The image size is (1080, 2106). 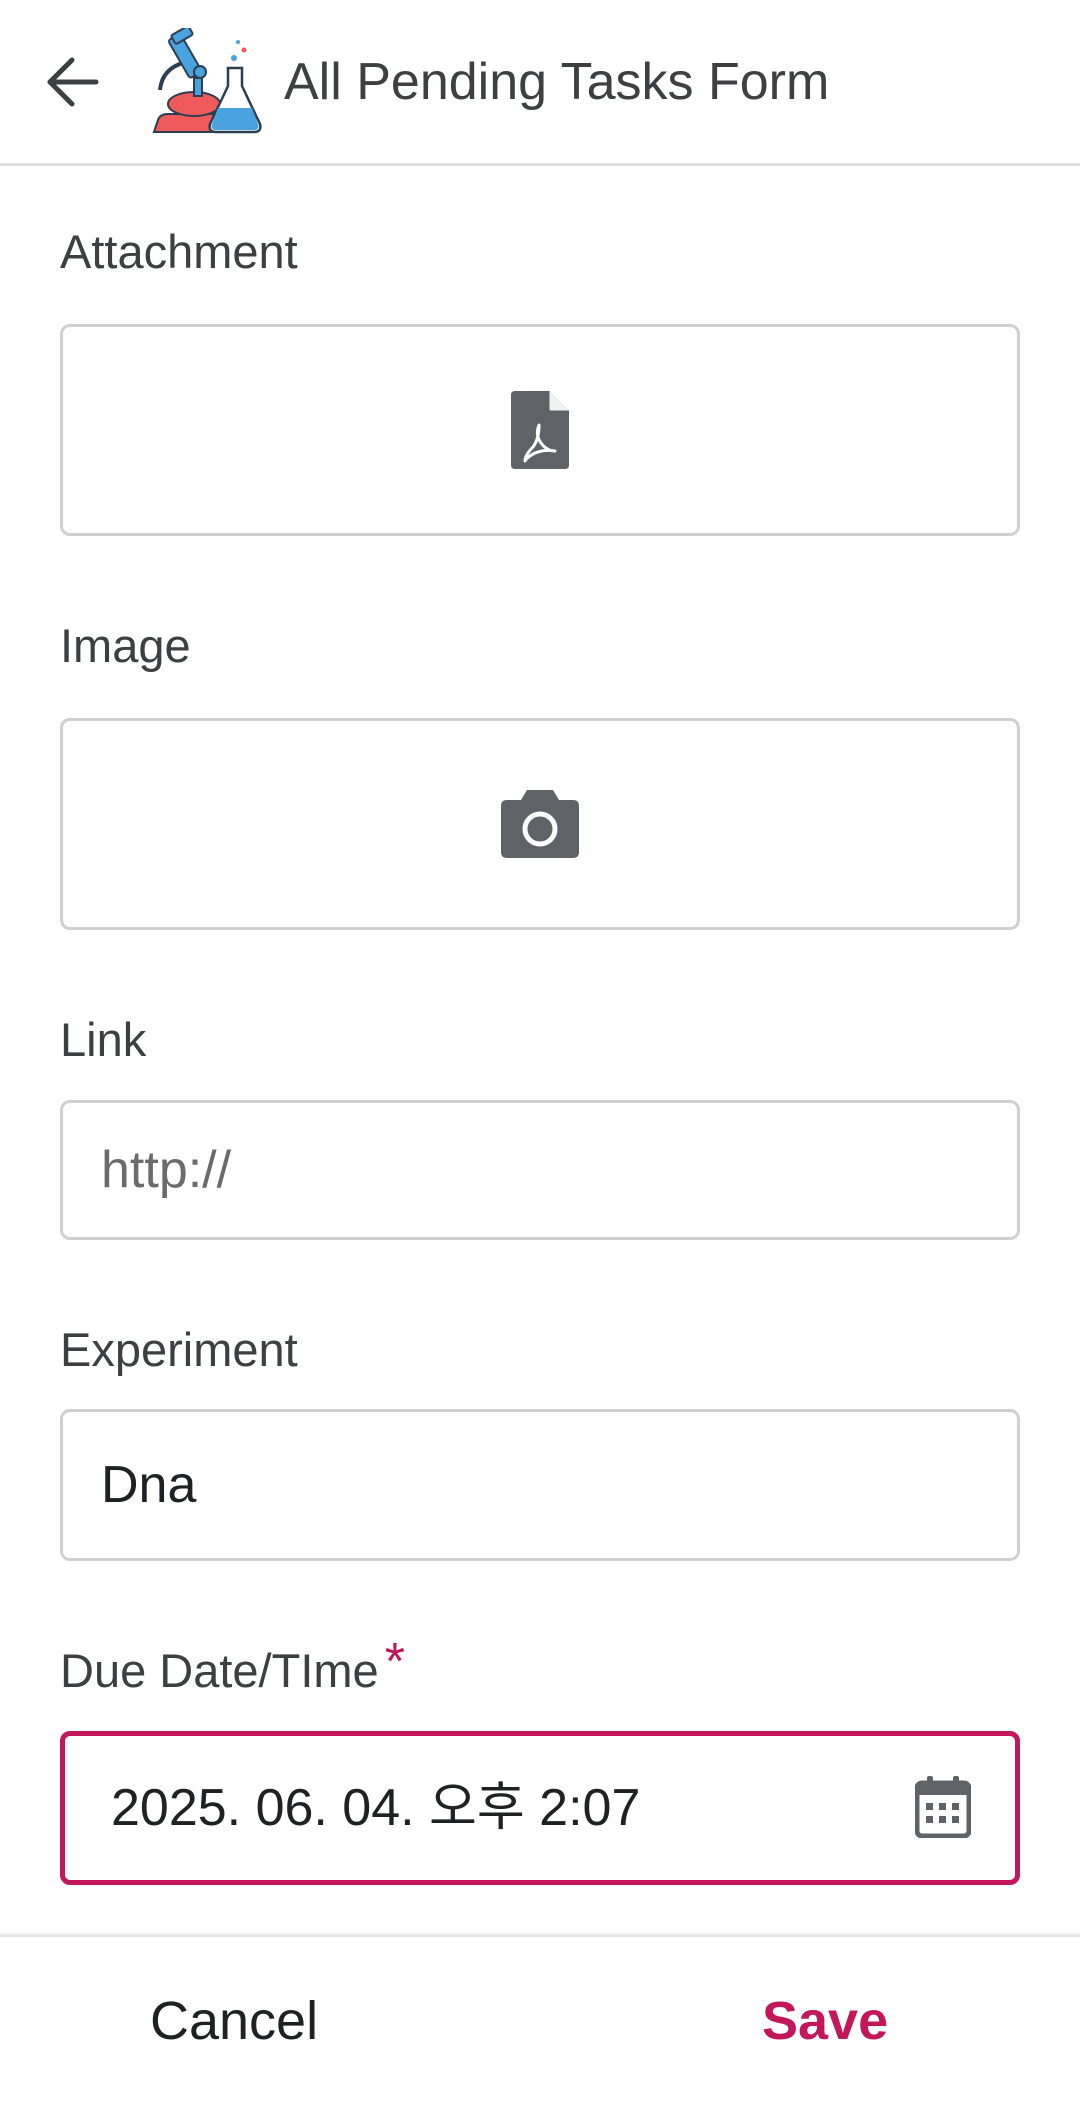 I want to click on save-button: Save, so click(x=825, y=2021).